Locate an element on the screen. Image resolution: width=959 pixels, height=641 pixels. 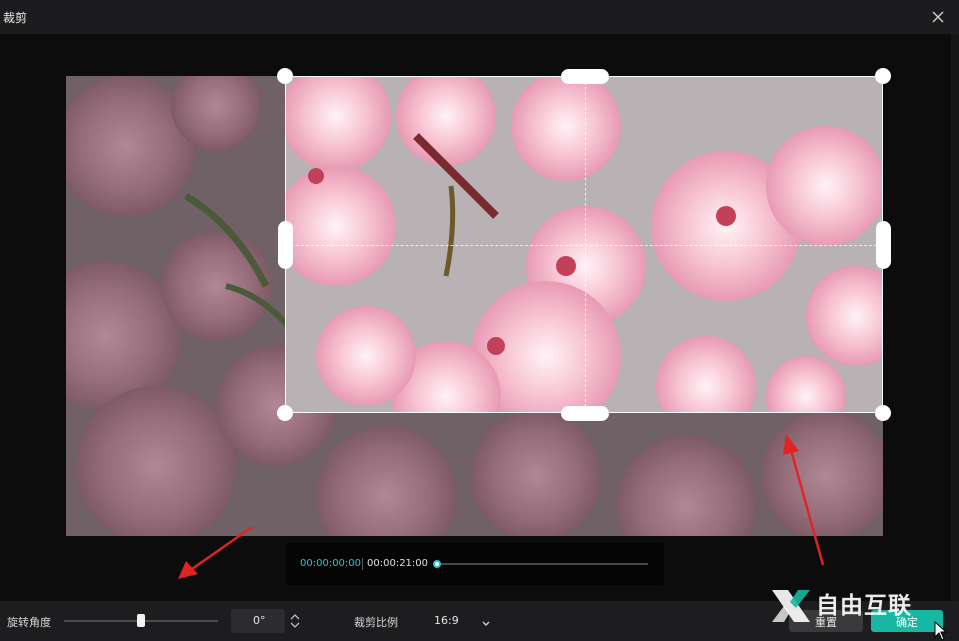
crop-handle-right is located at coordinates (883, 245).